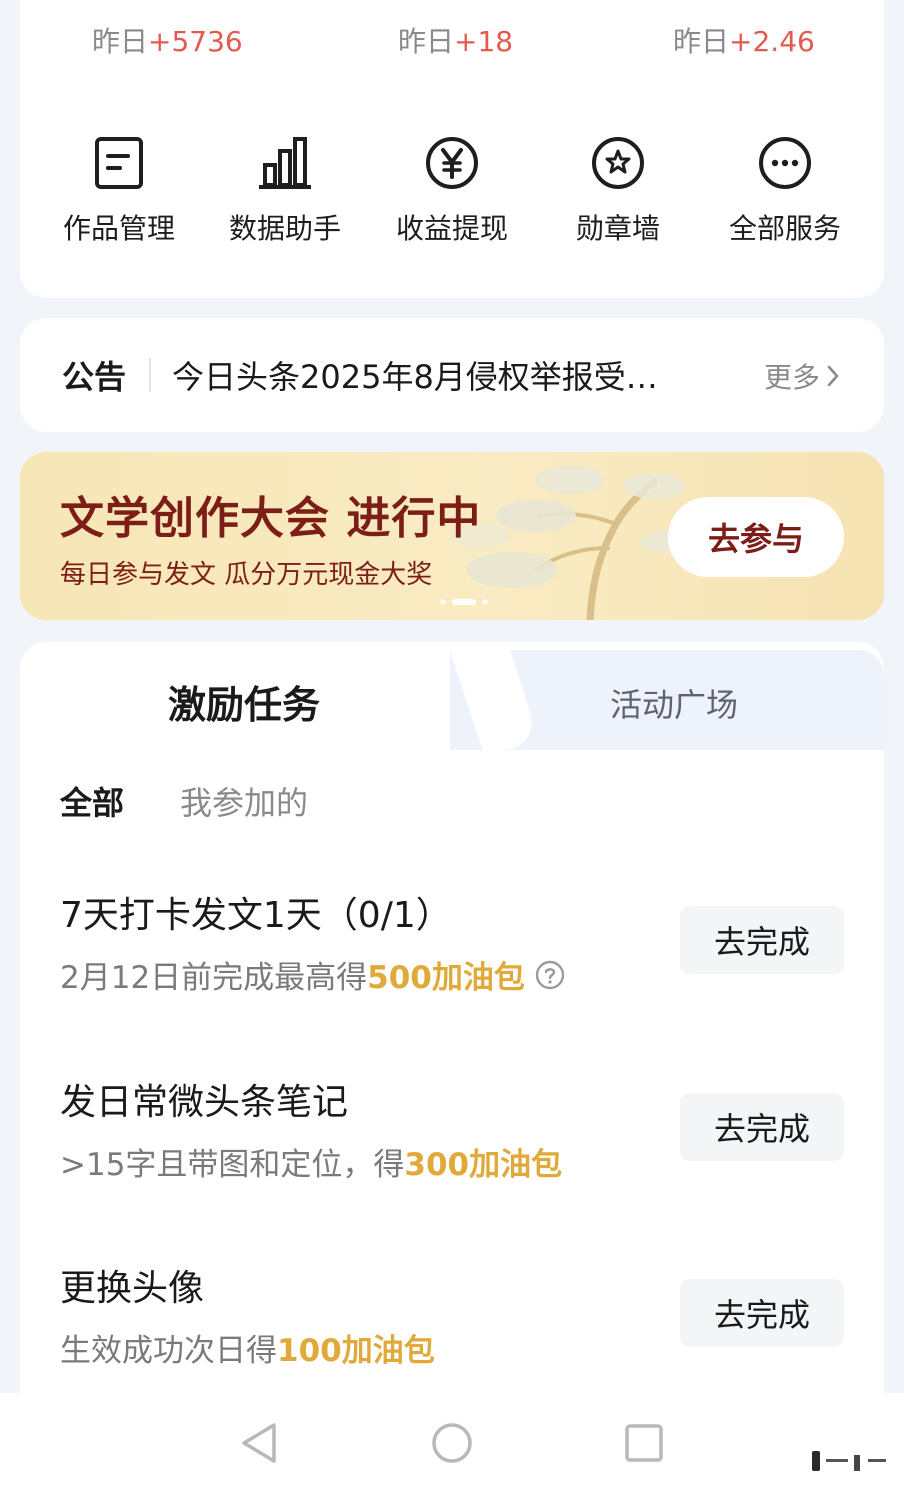 The image size is (904, 1493). Describe the element at coordinates (802, 376) in the screenshot. I see `notice-more-link: 更多` at that location.